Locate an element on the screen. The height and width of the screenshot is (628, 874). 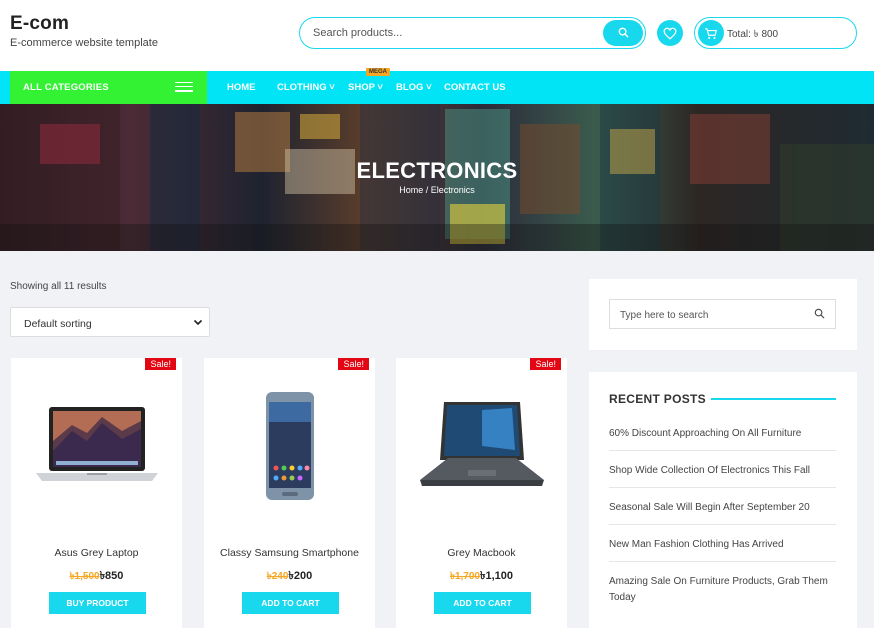
nav-item-blog: BLOG ˅ is located at coordinates (414, 87).